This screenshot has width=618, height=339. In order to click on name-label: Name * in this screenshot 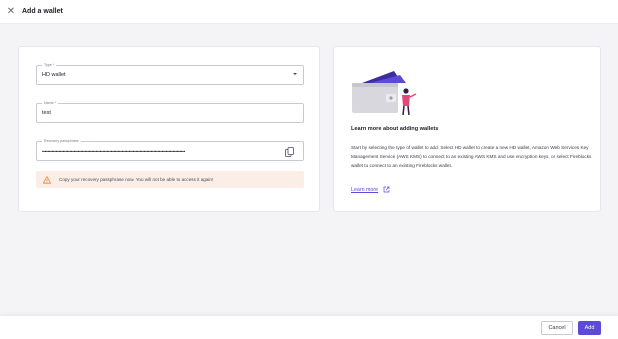, I will do `click(50, 103)`.